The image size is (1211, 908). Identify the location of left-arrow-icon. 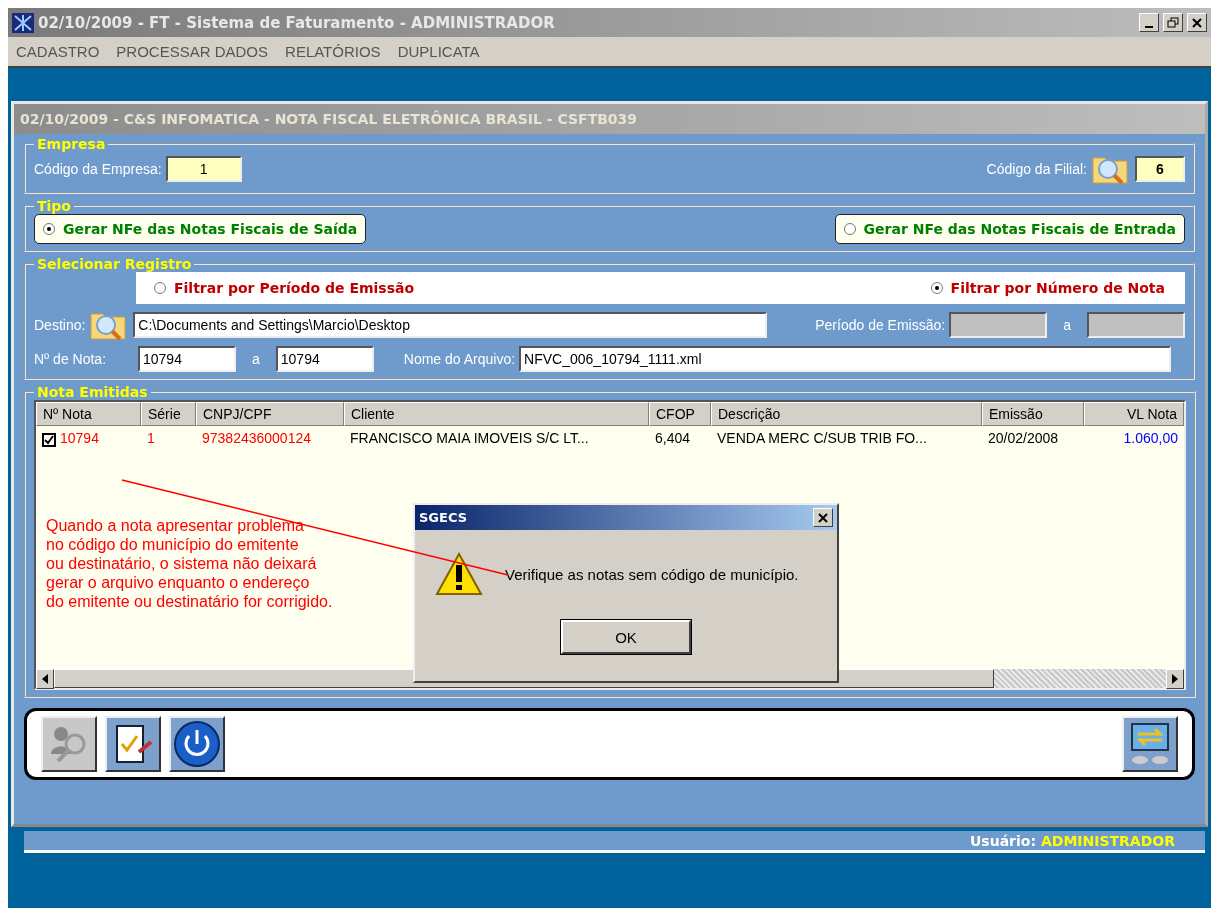
(45, 679).